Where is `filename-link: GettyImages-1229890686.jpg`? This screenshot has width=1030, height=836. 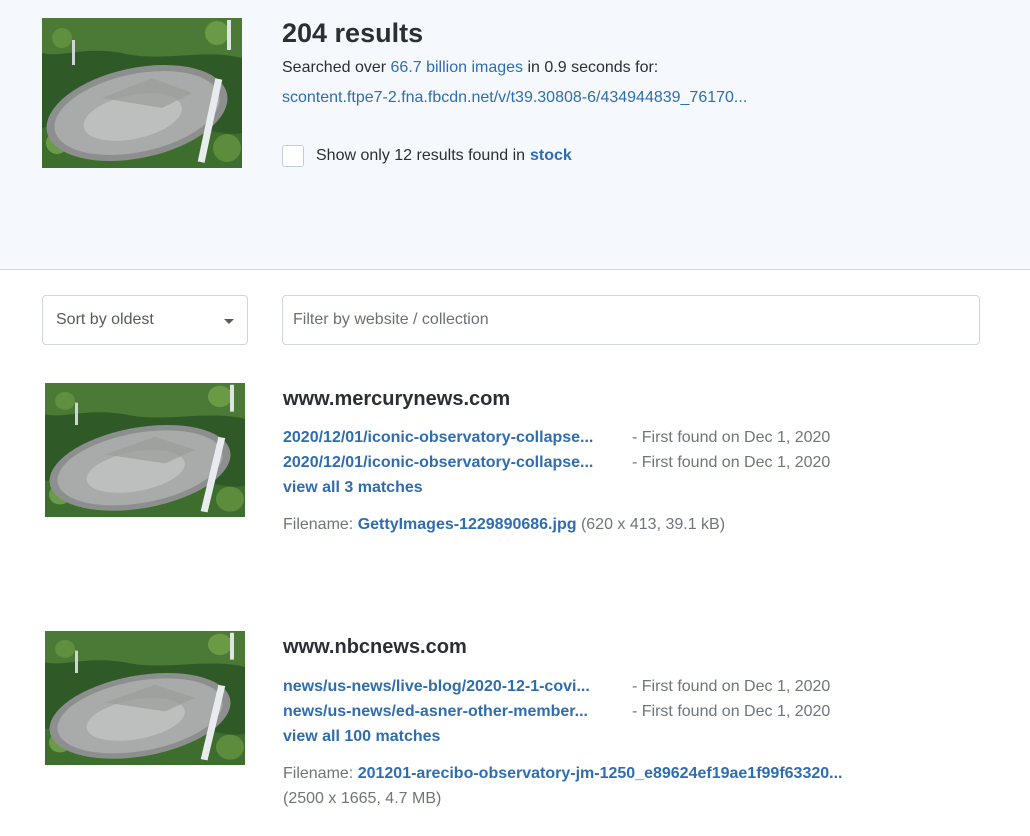
filename-link: GettyImages-1229890686.jpg is located at coordinates (467, 525).